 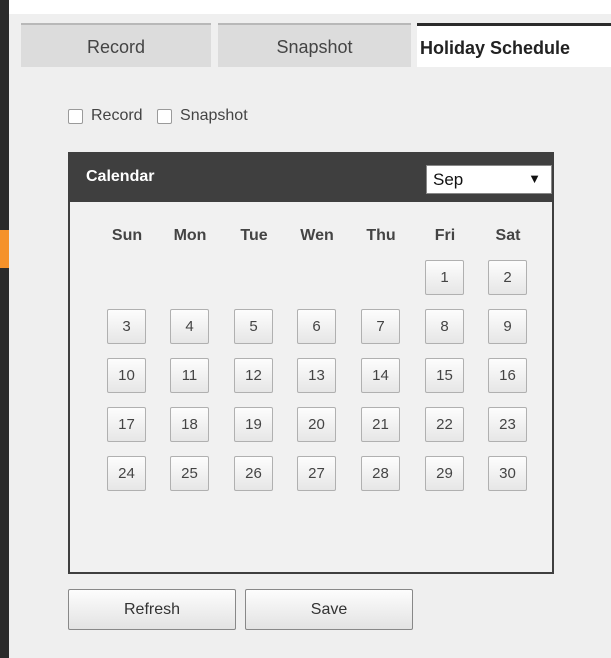 What do you see at coordinates (189, 473) in the screenshot?
I see `calendar-day-button: 25` at bounding box center [189, 473].